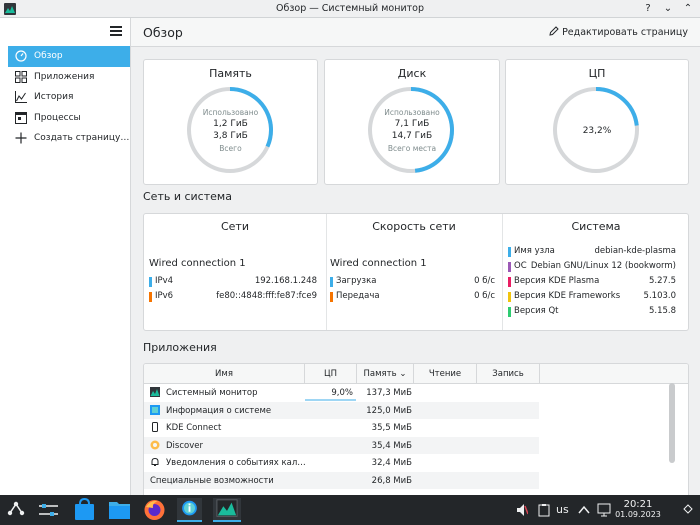 The image size is (700, 525). I want to click on sidebar-item-label: Процессы, so click(57, 117).